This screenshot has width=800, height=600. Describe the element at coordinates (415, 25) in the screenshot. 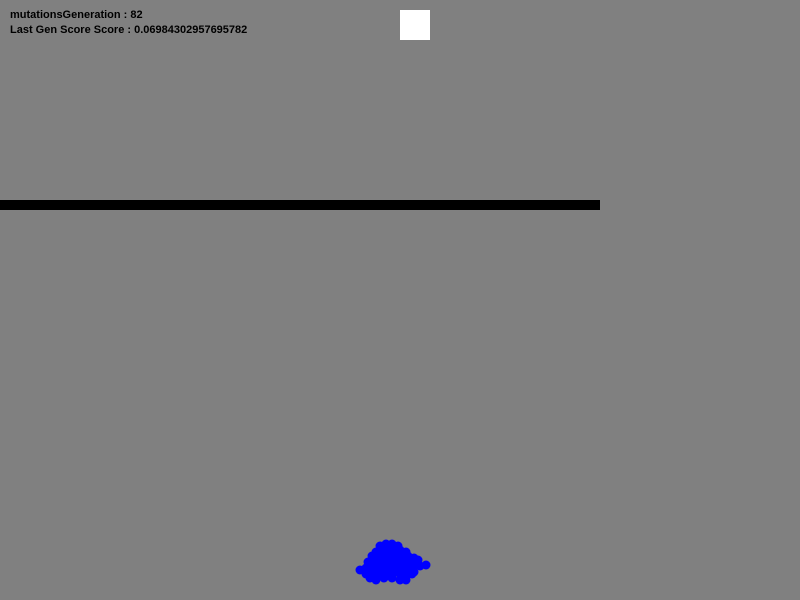

I see `target-square-icon` at that location.